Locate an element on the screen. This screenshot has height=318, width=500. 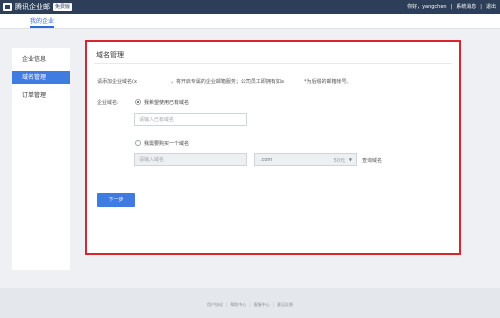
buy-domain-radio is located at coordinates (138, 143).